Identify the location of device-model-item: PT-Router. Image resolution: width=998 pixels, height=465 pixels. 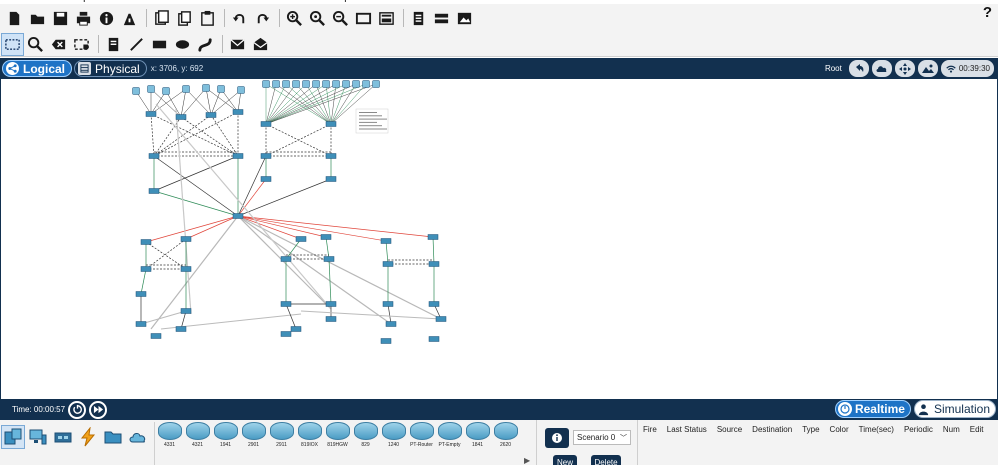
(421, 443).